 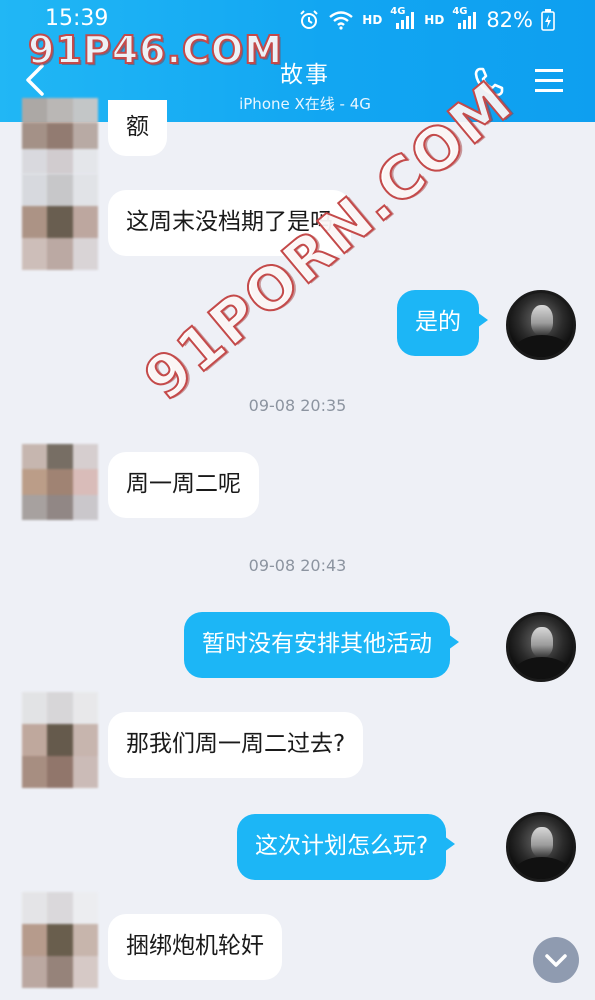 What do you see at coordinates (434, 20) in the screenshot?
I see `network-label-2: HD` at bounding box center [434, 20].